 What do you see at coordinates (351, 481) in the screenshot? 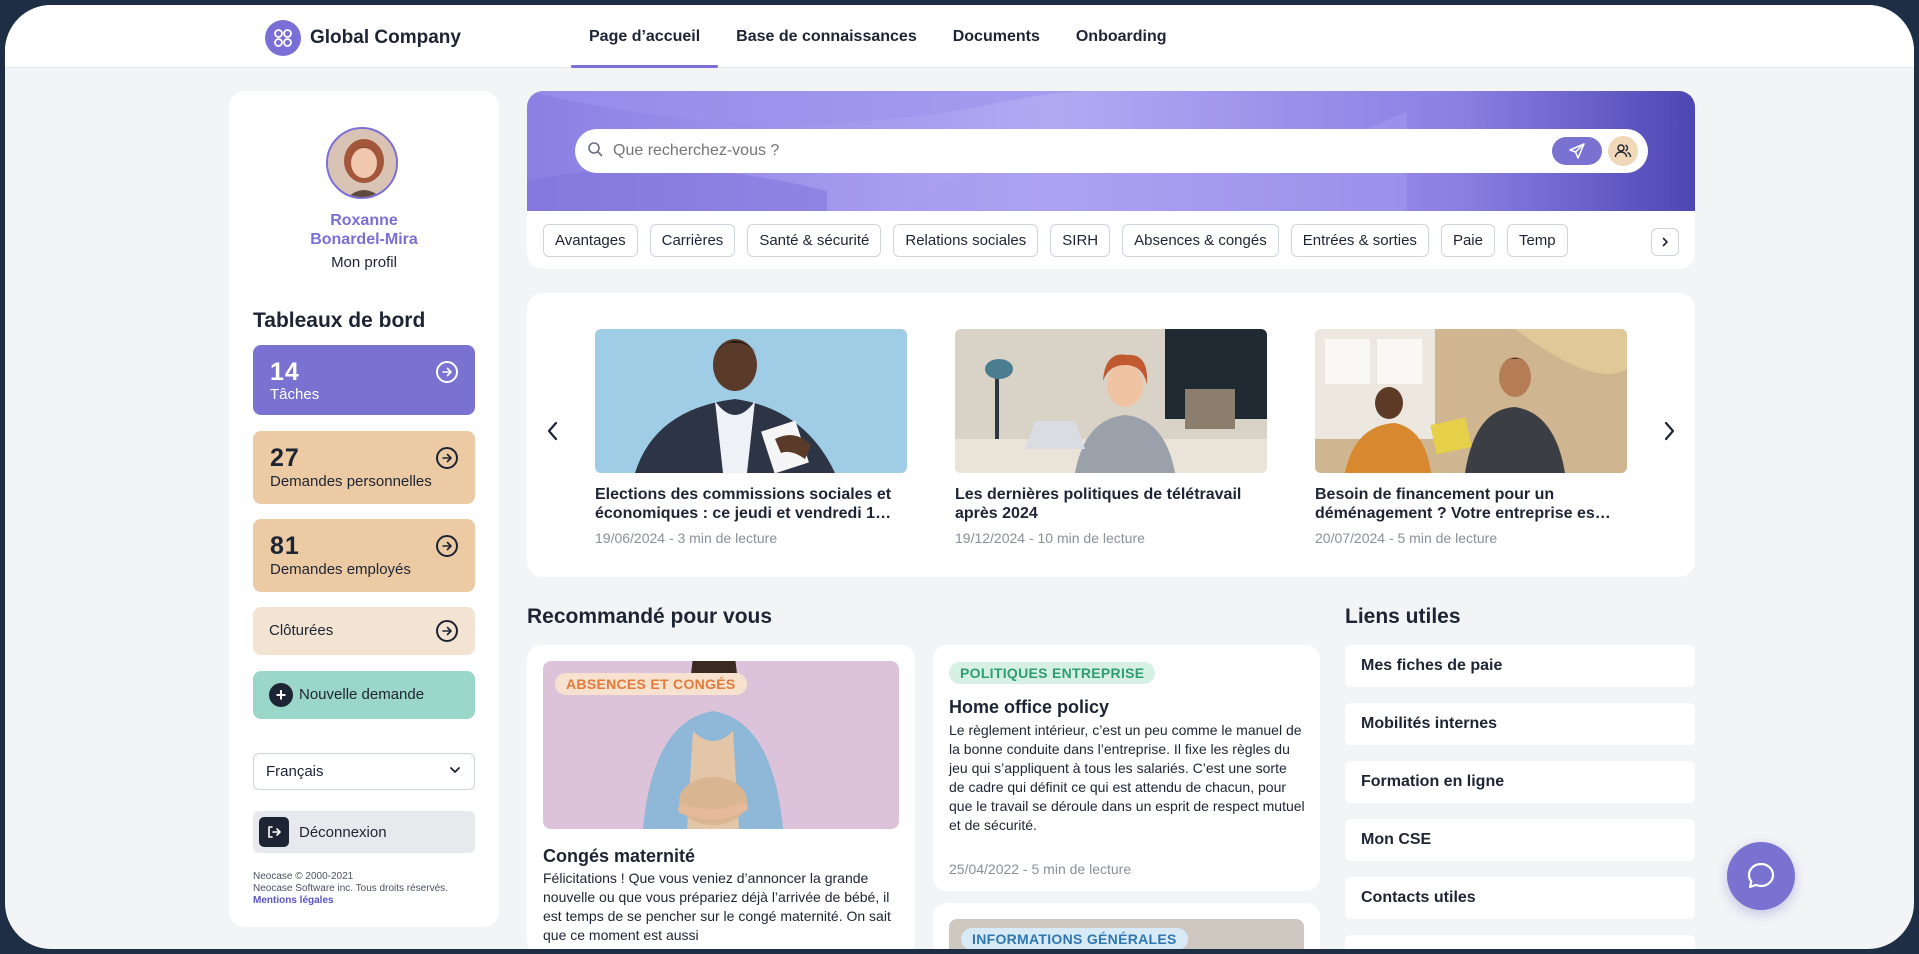
I see `personal-requests-label: Demandes personnelles` at bounding box center [351, 481].